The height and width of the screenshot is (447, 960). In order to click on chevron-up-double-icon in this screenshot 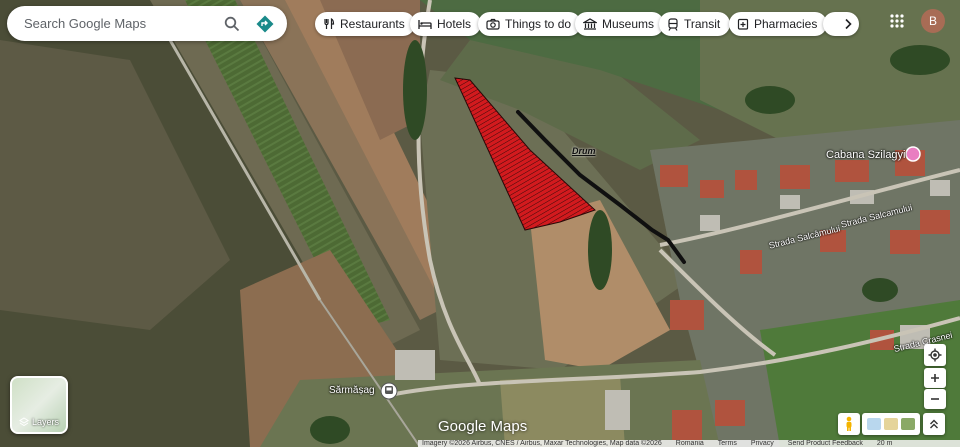, I will do `click(934, 424)`.